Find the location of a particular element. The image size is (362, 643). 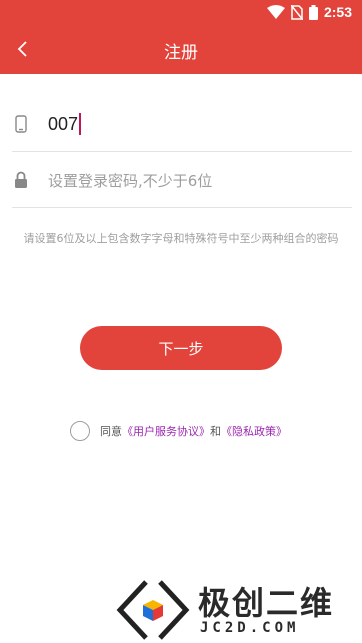

clock: 2:53 is located at coordinates (337, 12).